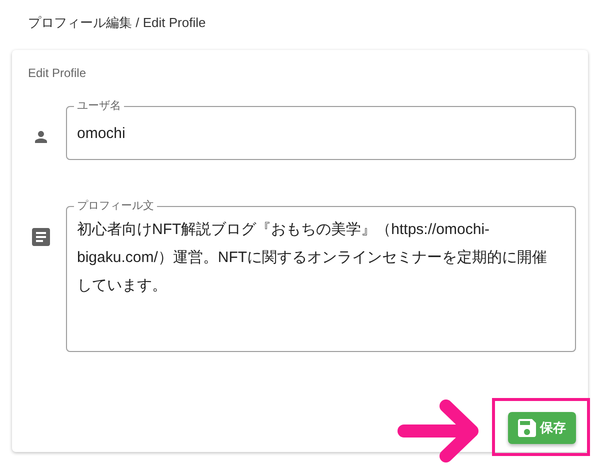 The image size is (600, 468). What do you see at coordinates (58, 73) in the screenshot?
I see `card-title: Edit Profile` at bounding box center [58, 73].